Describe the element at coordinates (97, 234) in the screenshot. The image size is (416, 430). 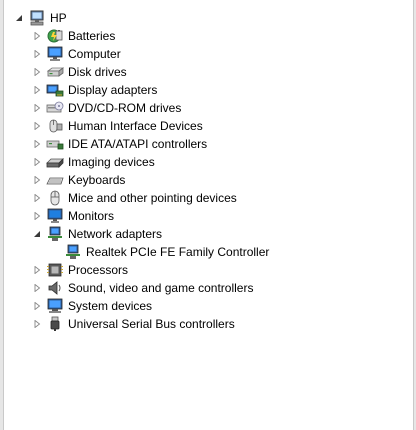
I see `tree-item-network-adapters: Network adapters` at that location.